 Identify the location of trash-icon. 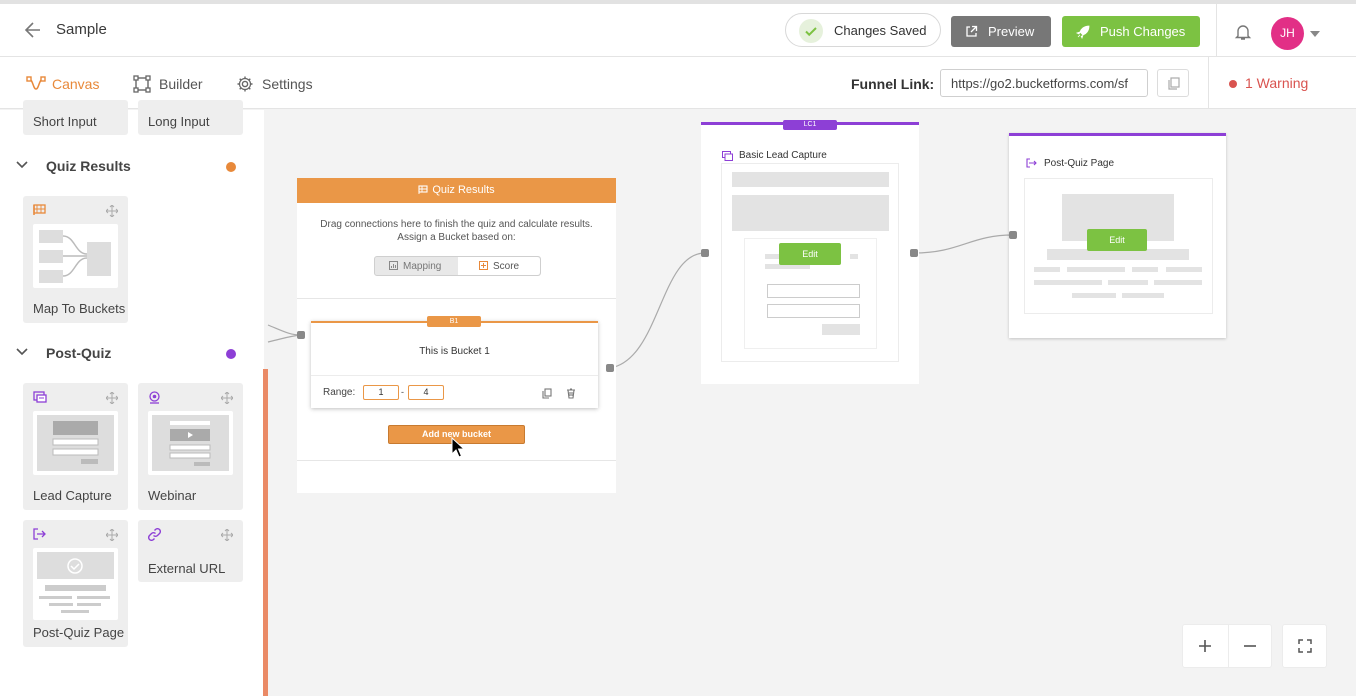
(571, 393).